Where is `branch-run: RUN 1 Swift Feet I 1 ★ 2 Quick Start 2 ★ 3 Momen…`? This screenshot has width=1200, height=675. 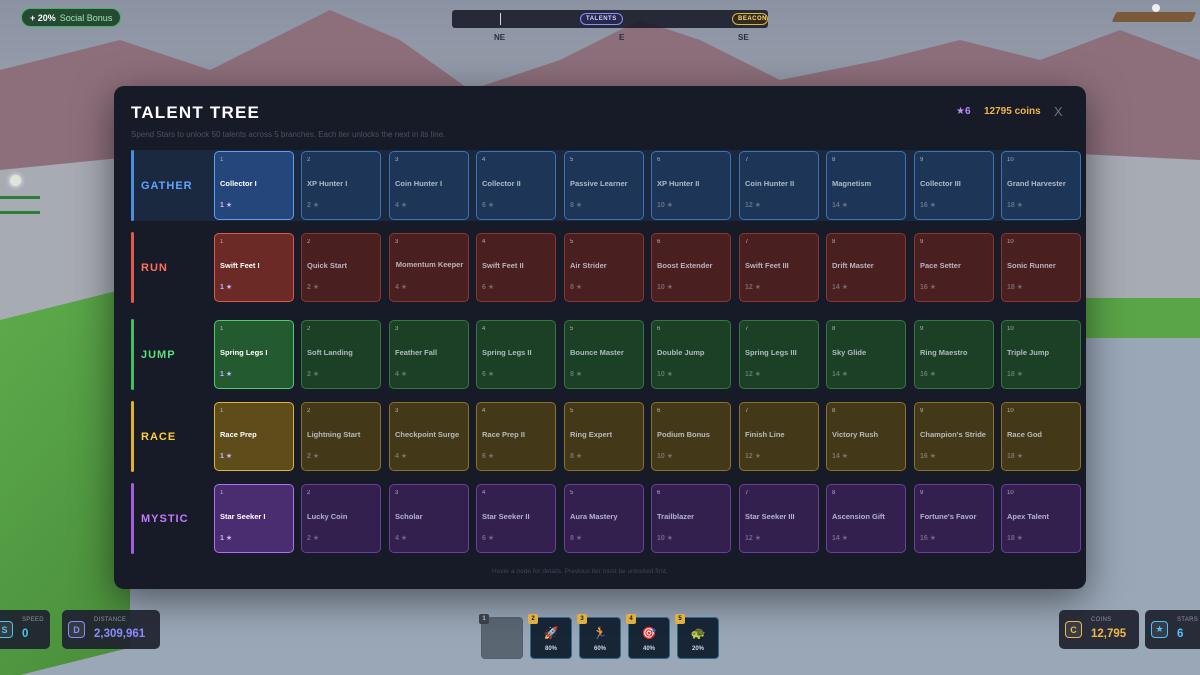
branch-run: RUN 1 Swift Feet I 1 ★ 2 Quick Start 2 ★ 3 Momen… is located at coordinates (606, 267).